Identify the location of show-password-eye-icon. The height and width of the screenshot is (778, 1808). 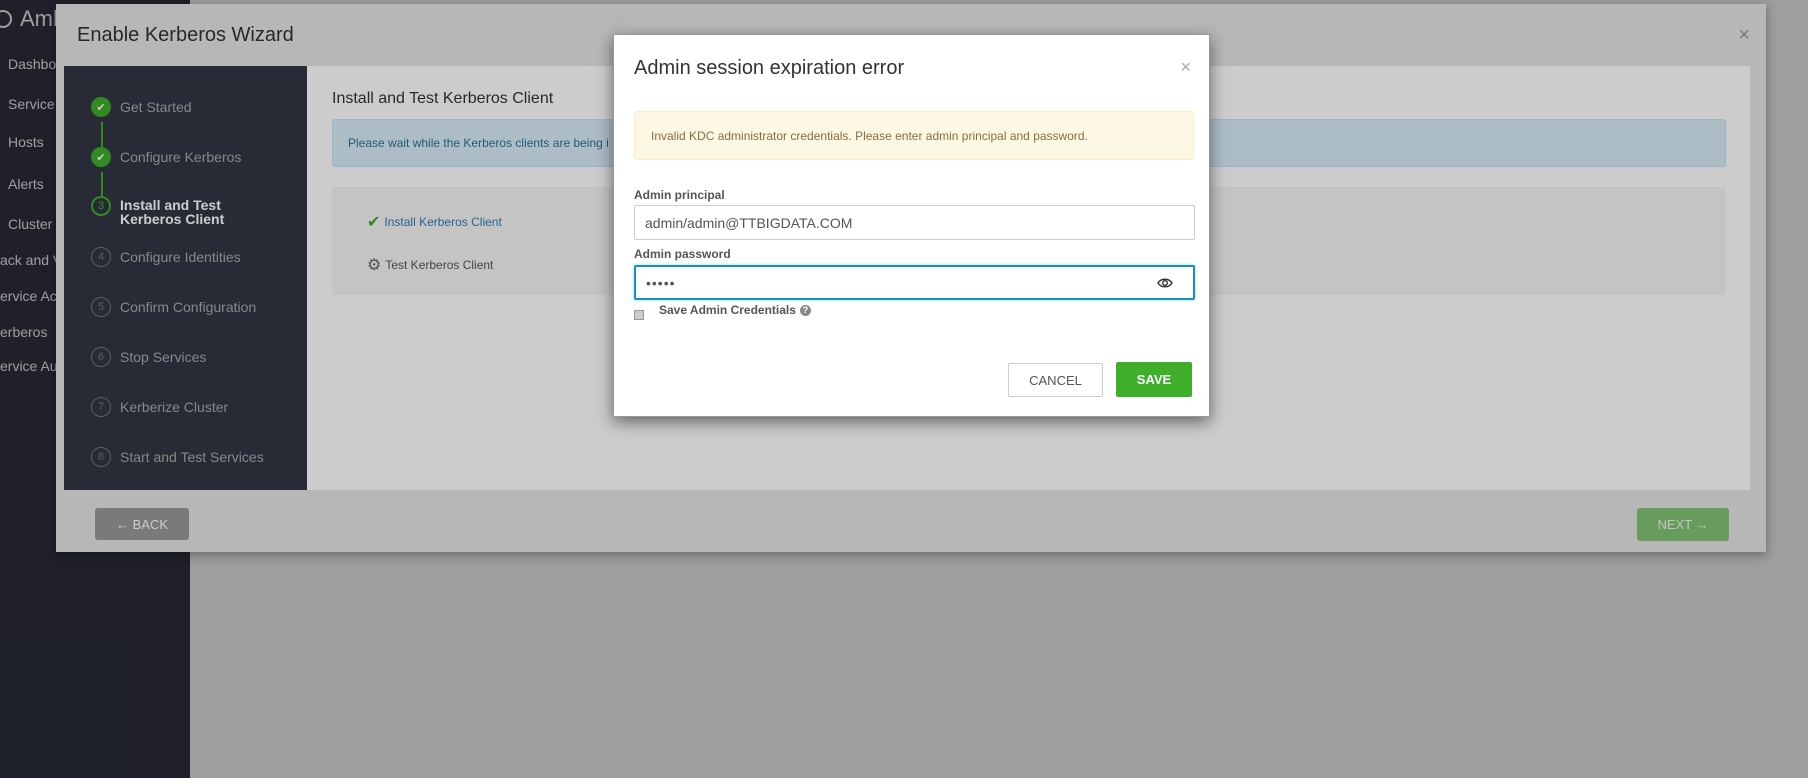
(1165, 283).